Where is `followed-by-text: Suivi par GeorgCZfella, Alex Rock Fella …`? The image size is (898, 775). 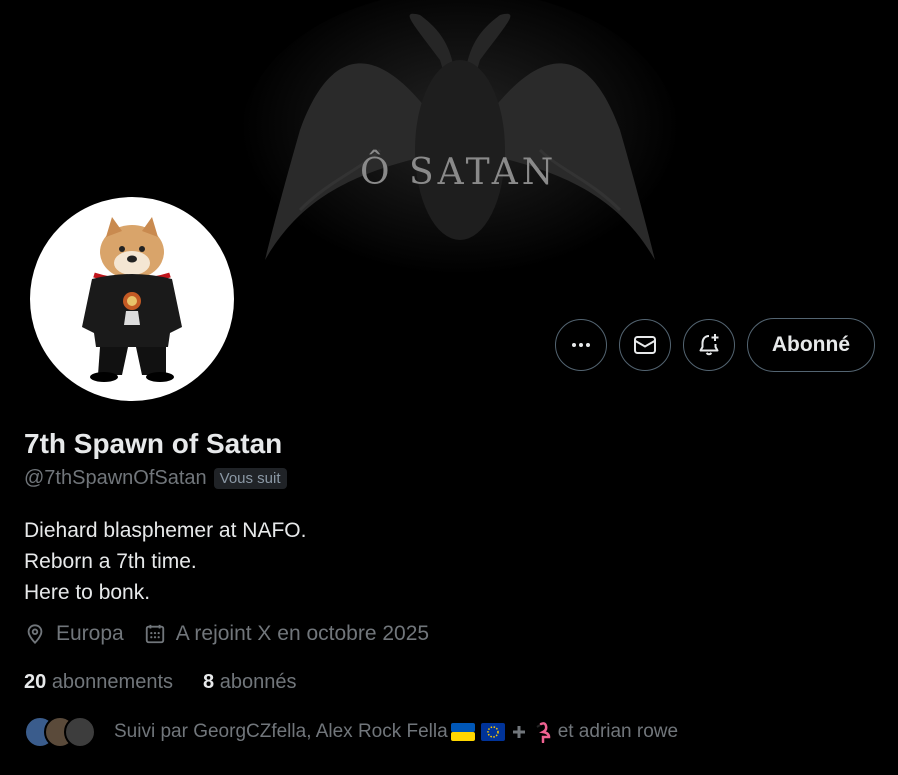 followed-by-text: Suivi par GeorgCZfella, Alex Rock Fella … is located at coordinates (396, 732).